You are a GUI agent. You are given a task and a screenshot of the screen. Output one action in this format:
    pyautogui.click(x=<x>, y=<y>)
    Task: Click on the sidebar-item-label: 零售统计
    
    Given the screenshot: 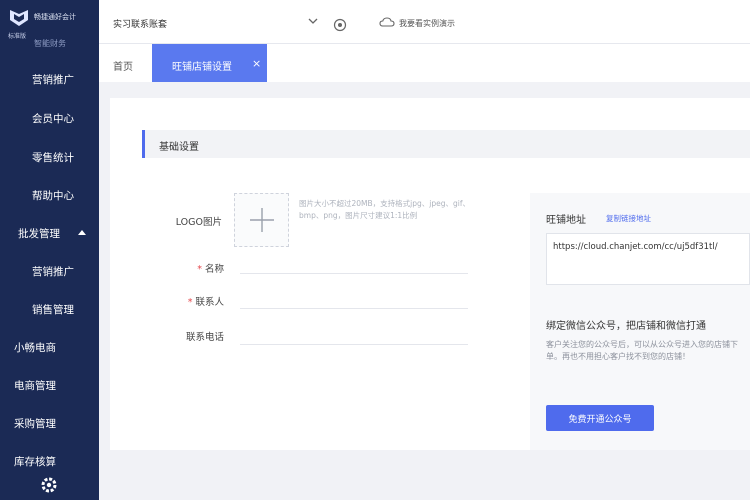 What is the action you would take?
    pyautogui.click(x=53, y=158)
    